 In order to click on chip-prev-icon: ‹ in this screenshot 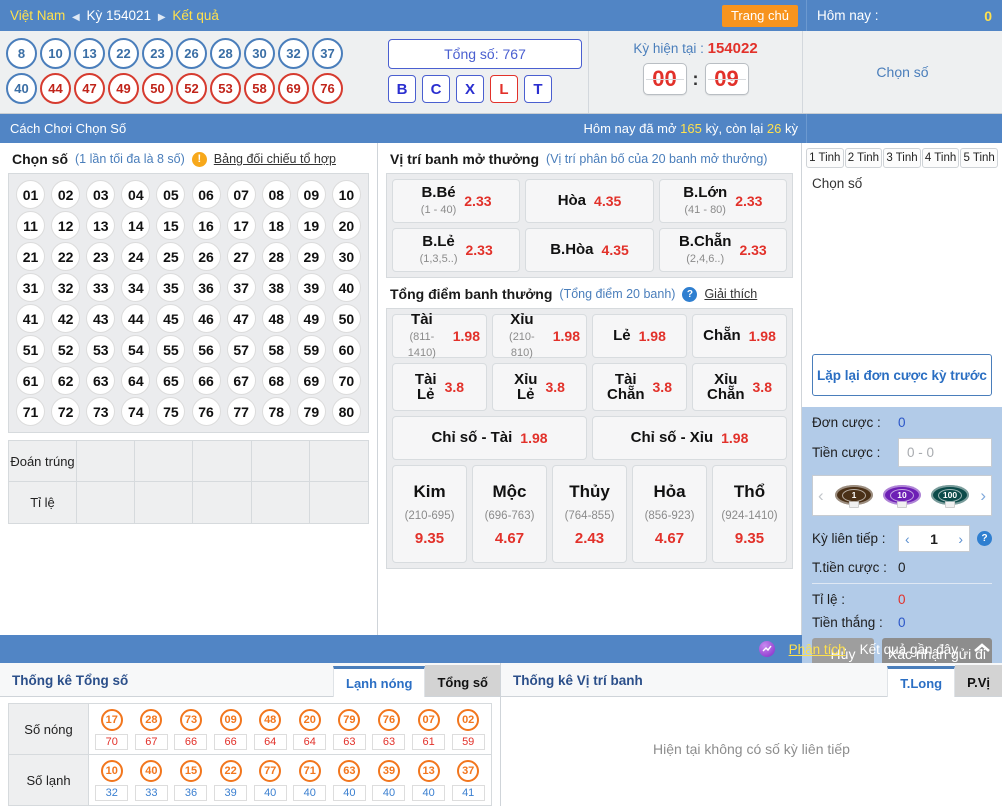, I will do `click(821, 496)`.